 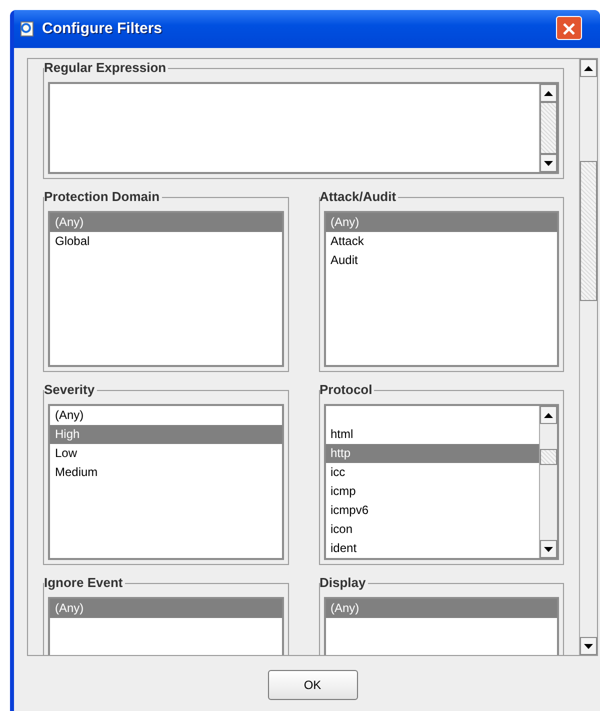 What do you see at coordinates (166, 453) in the screenshot?
I see `list-item: Low` at bounding box center [166, 453].